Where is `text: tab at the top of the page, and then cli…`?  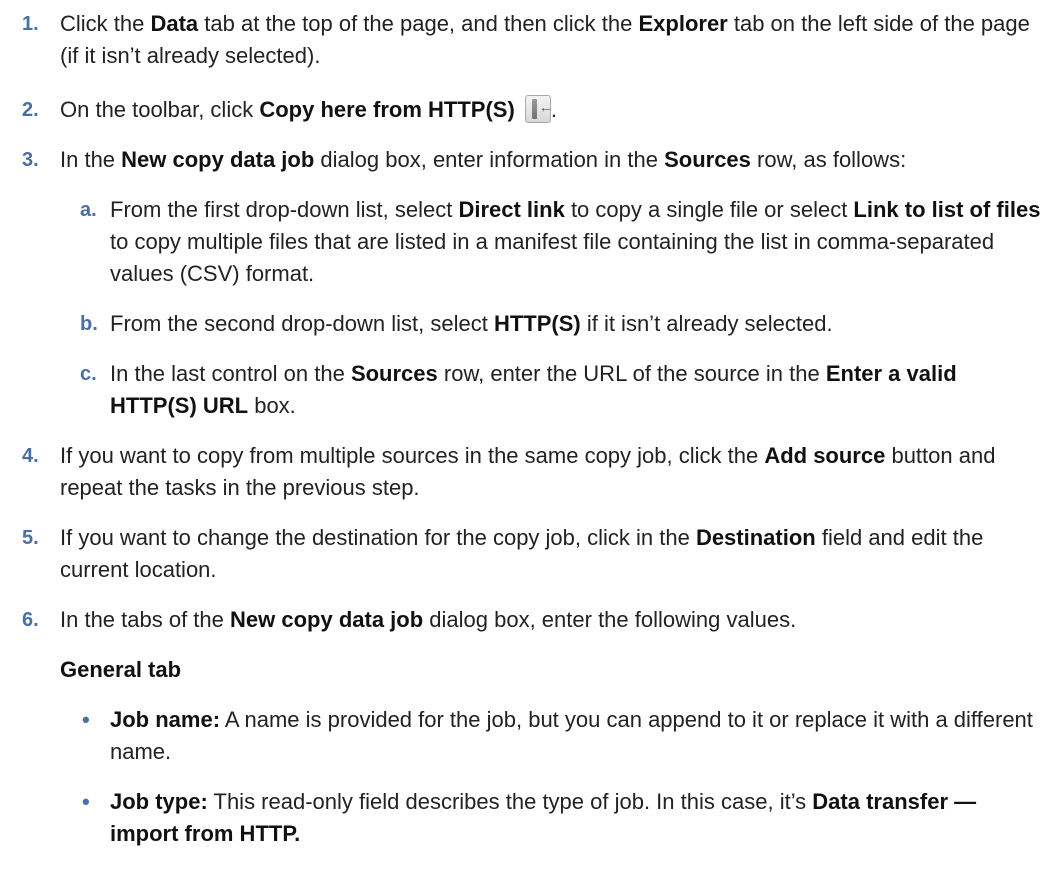 text: tab at the top of the page, and then cli… is located at coordinates (418, 23).